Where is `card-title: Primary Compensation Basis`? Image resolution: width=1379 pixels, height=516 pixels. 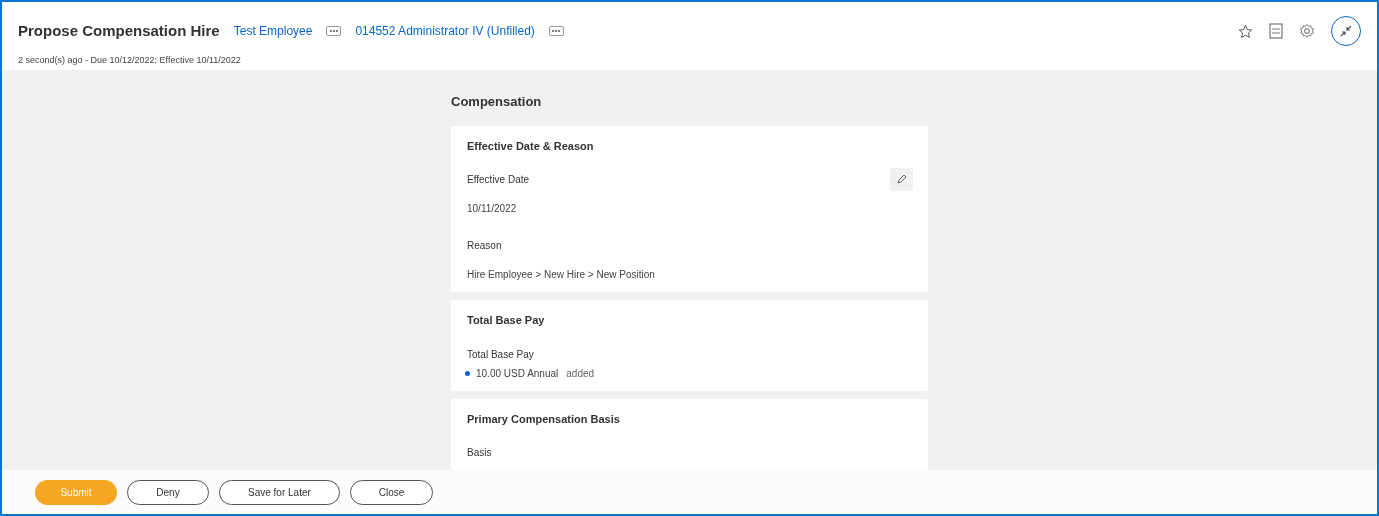 card-title: Primary Compensation Basis is located at coordinates (544, 419).